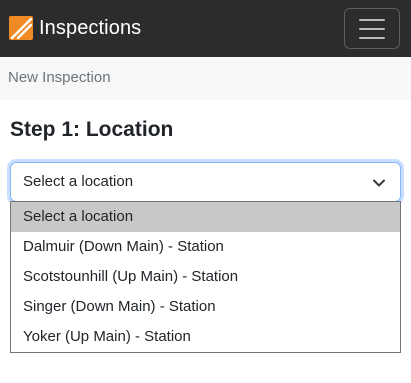 This screenshot has width=411, height=383. What do you see at coordinates (205, 182) in the screenshot?
I see `location-select: Select a location` at bounding box center [205, 182].